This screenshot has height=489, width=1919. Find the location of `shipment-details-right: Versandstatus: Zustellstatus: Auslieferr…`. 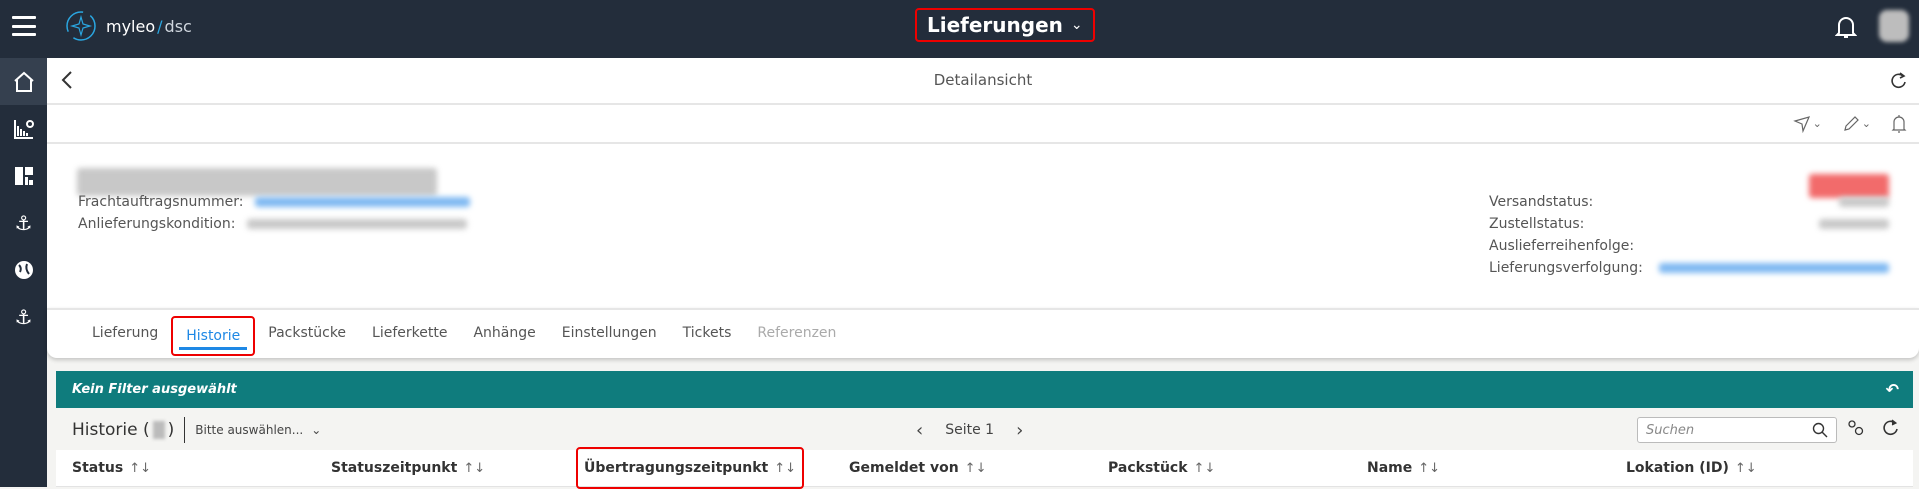

shipment-details-right: Versandstatus: Zustellstatus: Auslieferr… is located at coordinates (1689, 235).